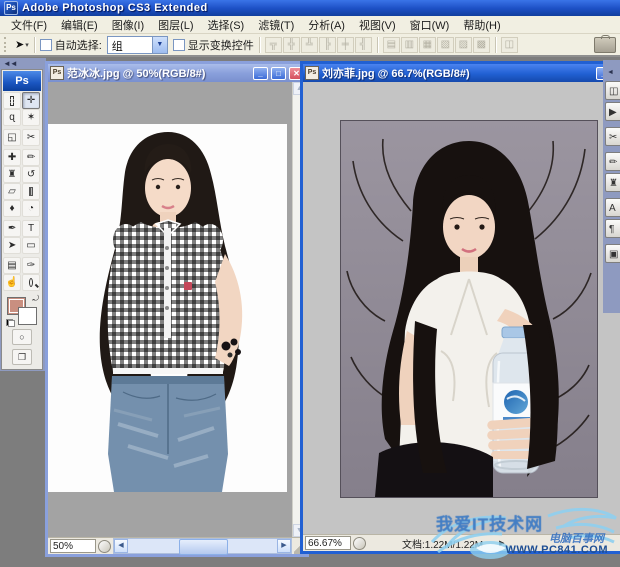  I want to click on zoom-tool, so click(31, 282).